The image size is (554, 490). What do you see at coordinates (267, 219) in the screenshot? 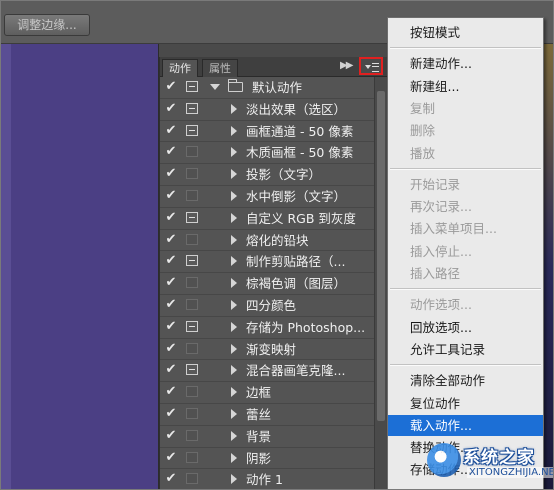
I see `action-row: ✔ 自定义 RGB 到灰度` at bounding box center [267, 219].